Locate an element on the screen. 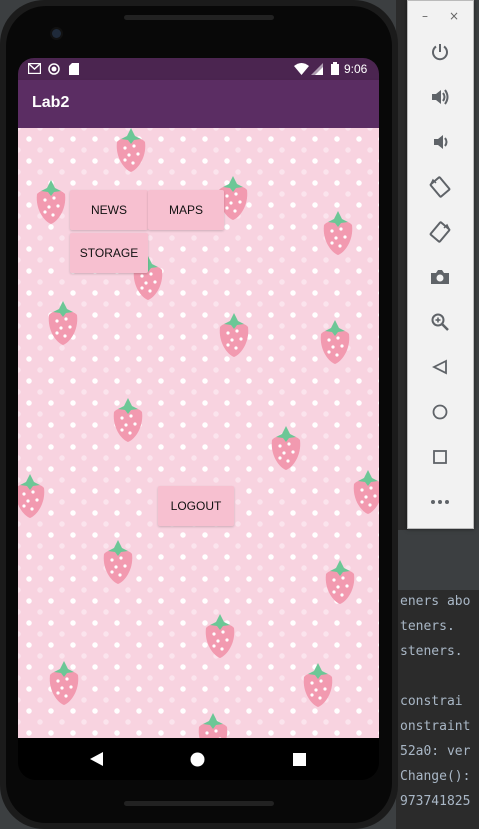  bottom-speaker is located at coordinates (199, 803).